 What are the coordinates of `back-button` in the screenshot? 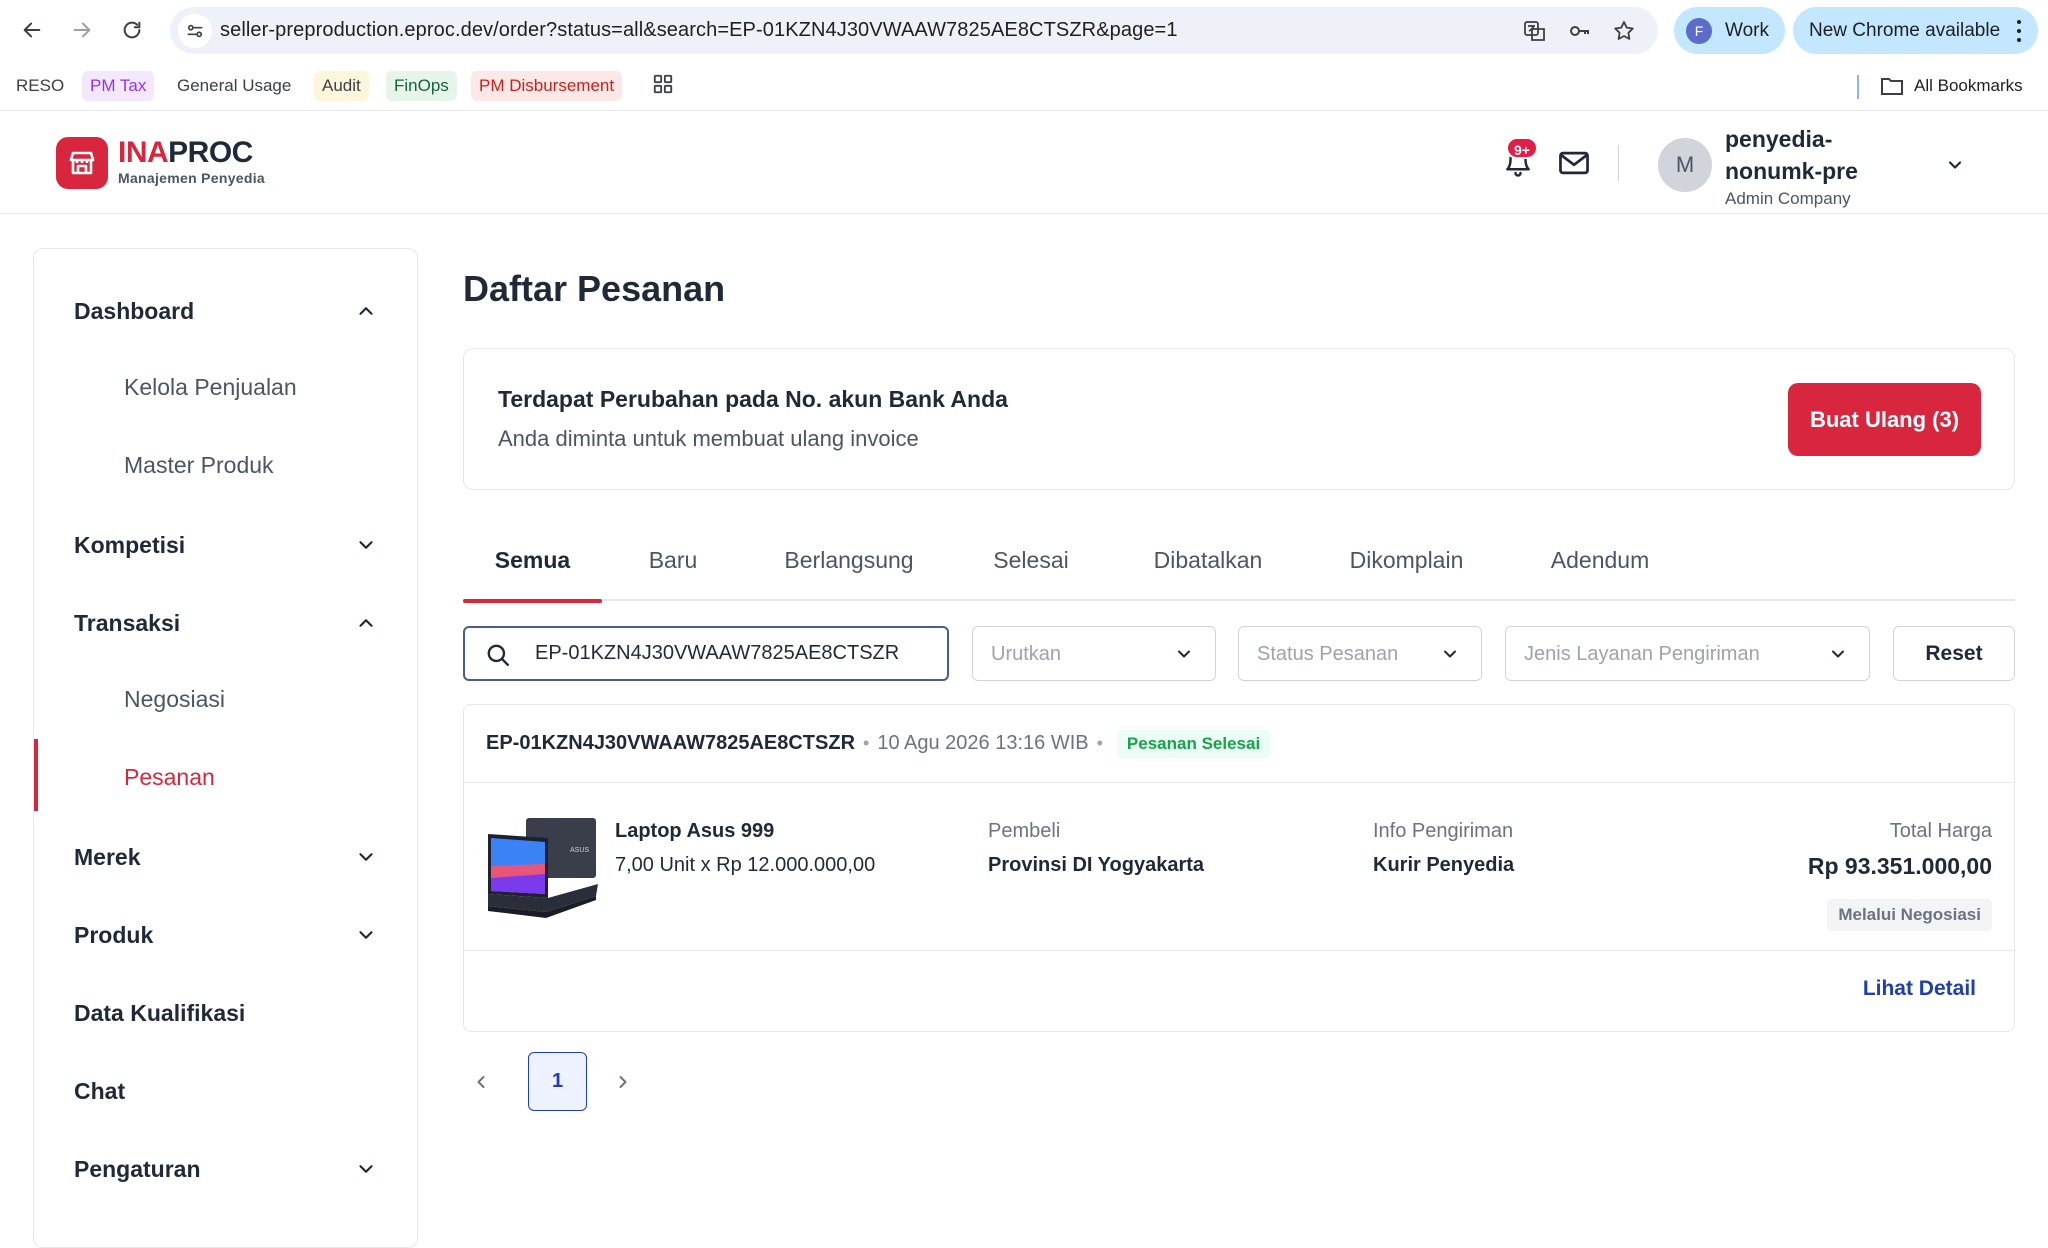 It's located at (32, 30).